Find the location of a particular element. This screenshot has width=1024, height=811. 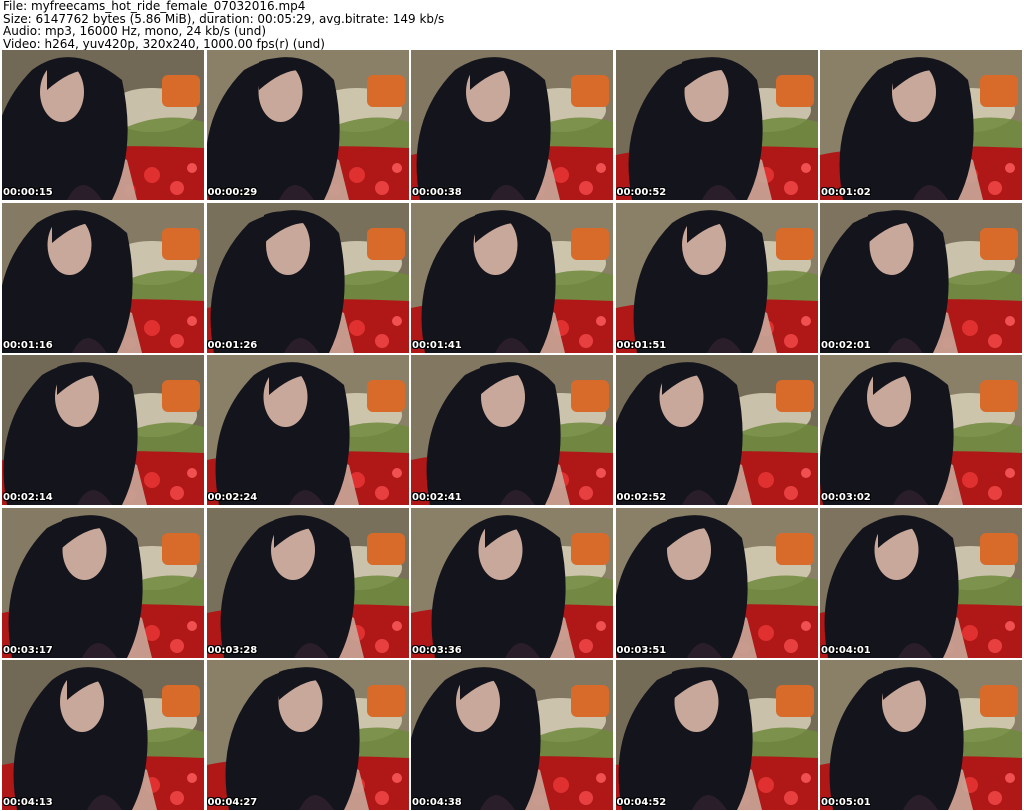

thumbnail-frame: 00:02:24 is located at coordinates (307, 430).